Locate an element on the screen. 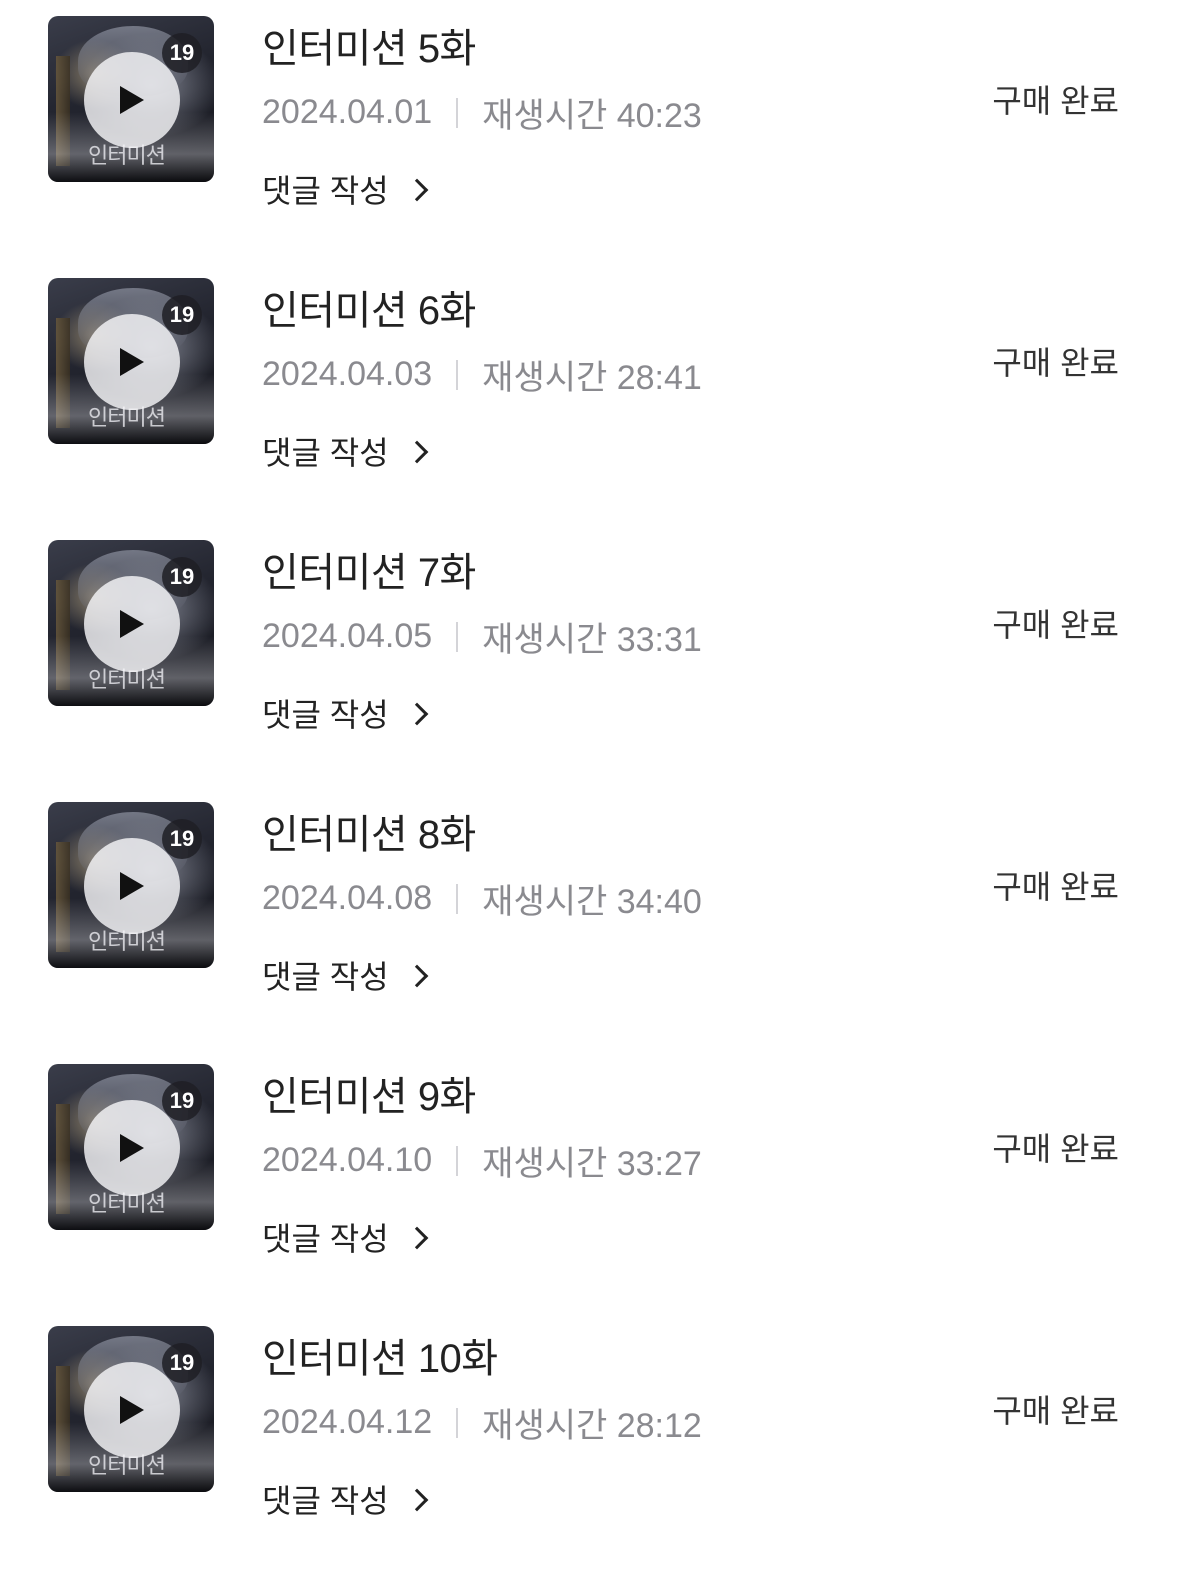 Image resolution: width=1179 pixels, height=1581 pixels. episode-title: 인터미션 7화 is located at coordinates (369, 569).